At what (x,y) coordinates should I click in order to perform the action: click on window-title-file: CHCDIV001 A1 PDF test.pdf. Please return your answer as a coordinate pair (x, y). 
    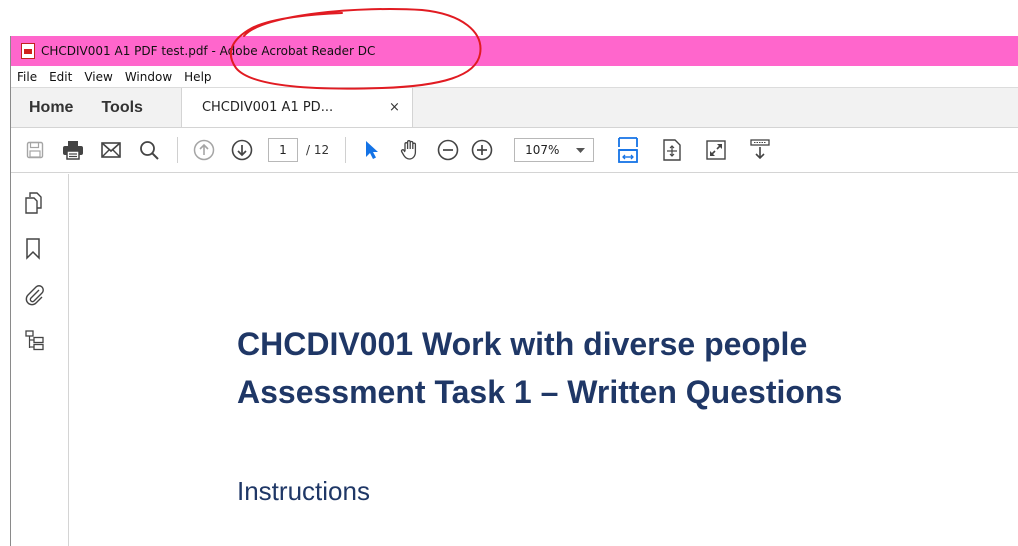
    Looking at the image, I should click on (124, 51).